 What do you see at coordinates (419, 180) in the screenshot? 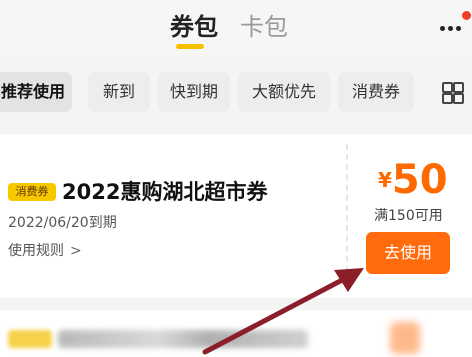
I see `coupon-amount-value: 50` at bounding box center [419, 180].